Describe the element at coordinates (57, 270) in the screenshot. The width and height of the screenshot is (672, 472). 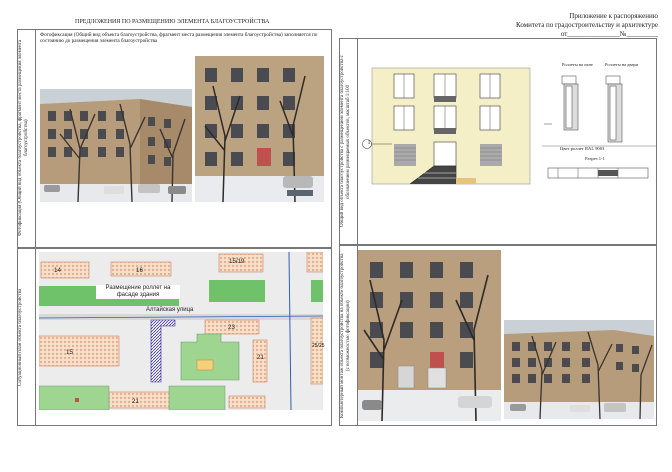
I see `map-house-number: 14` at that location.